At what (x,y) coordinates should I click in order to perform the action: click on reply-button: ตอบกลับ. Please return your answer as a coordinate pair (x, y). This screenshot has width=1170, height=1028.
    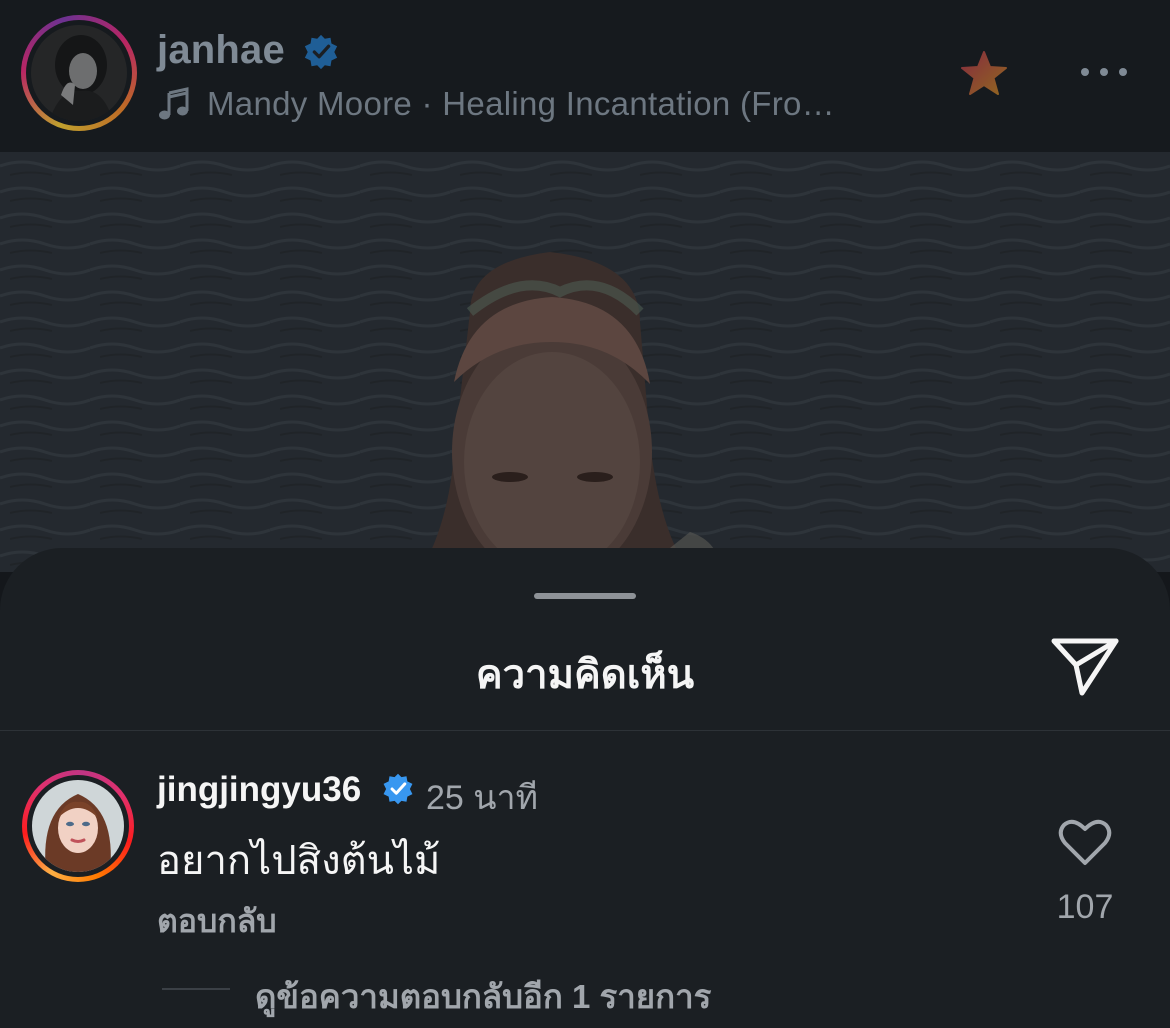
    Looking at the image, I should click on (217, 921).